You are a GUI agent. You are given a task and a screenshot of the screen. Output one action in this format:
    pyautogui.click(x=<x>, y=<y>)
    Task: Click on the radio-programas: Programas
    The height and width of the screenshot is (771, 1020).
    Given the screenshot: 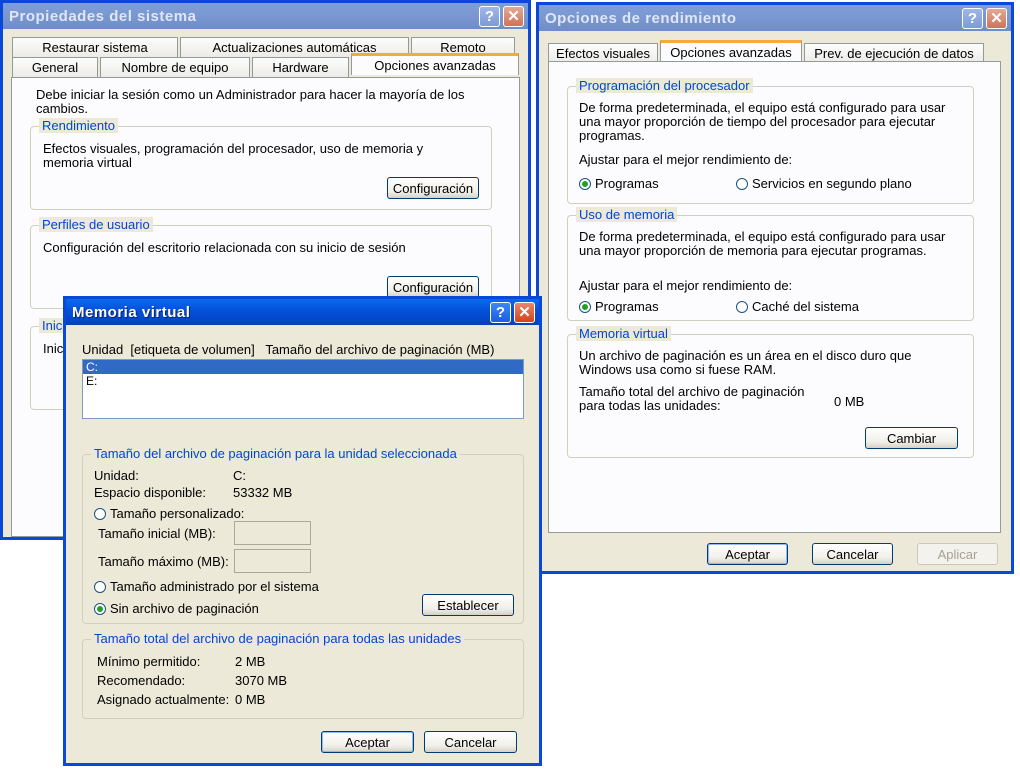 What is the action you would take?
    pyautogui.click(x=619, y=183)
    